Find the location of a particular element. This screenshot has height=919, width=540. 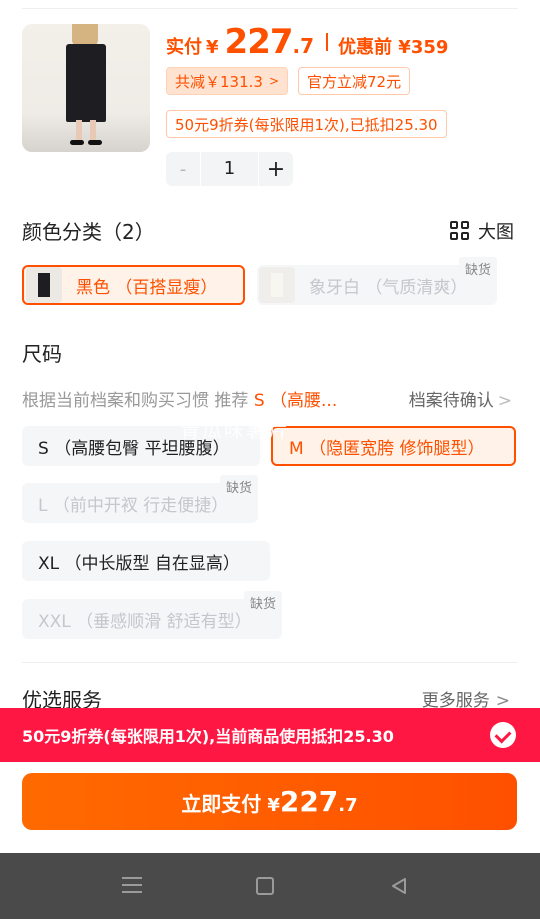

size-option-l: L （前中开衩 行走便捷） 缺货 is located at coordinates (140, 499).